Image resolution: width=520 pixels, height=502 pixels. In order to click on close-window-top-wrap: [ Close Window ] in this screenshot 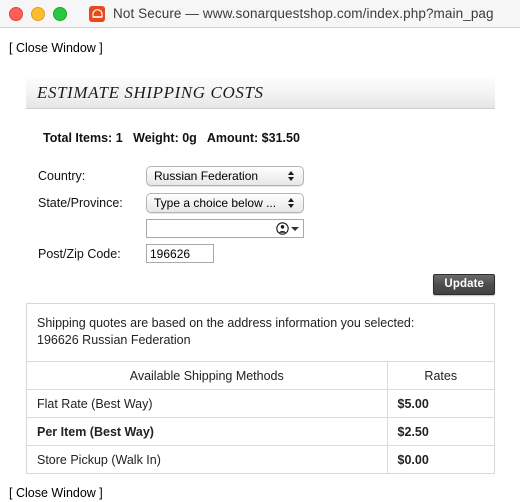, I will do `click(260, 48)`.